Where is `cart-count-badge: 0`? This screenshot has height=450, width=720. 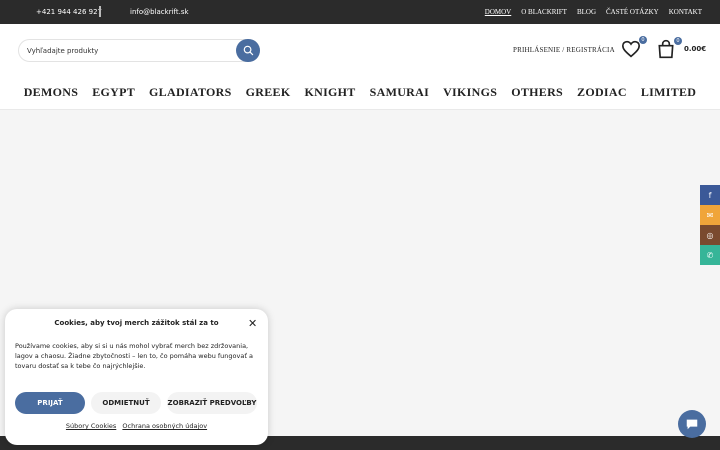 cart-count-badge: 0 is located at coordinates (678, 41).